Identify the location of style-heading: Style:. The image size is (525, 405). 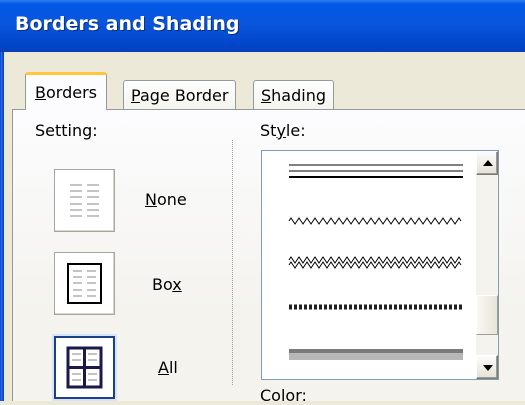
(283, 130).